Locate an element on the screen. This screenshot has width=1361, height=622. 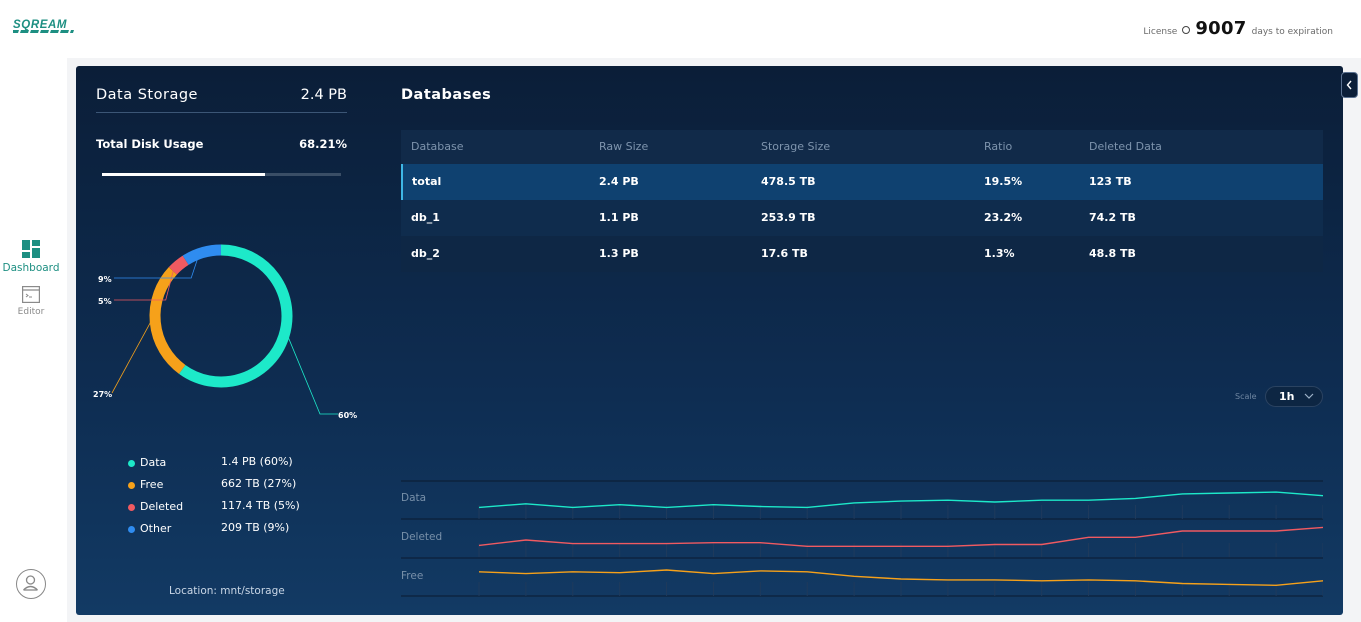
table-cell: db_1 is located at coordinates (425, 217).